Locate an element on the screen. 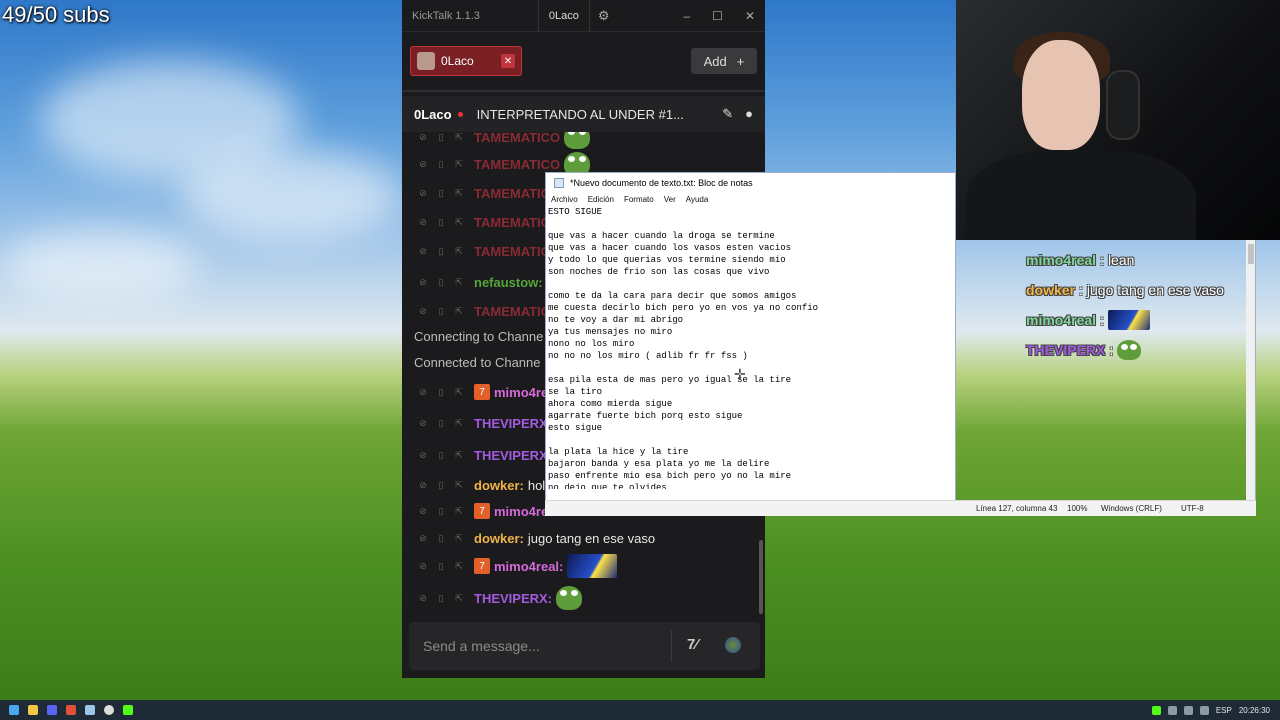 This screenshot has width=1280, height=720. menu-archivo: Archivo is located at coordinates (564, 199).